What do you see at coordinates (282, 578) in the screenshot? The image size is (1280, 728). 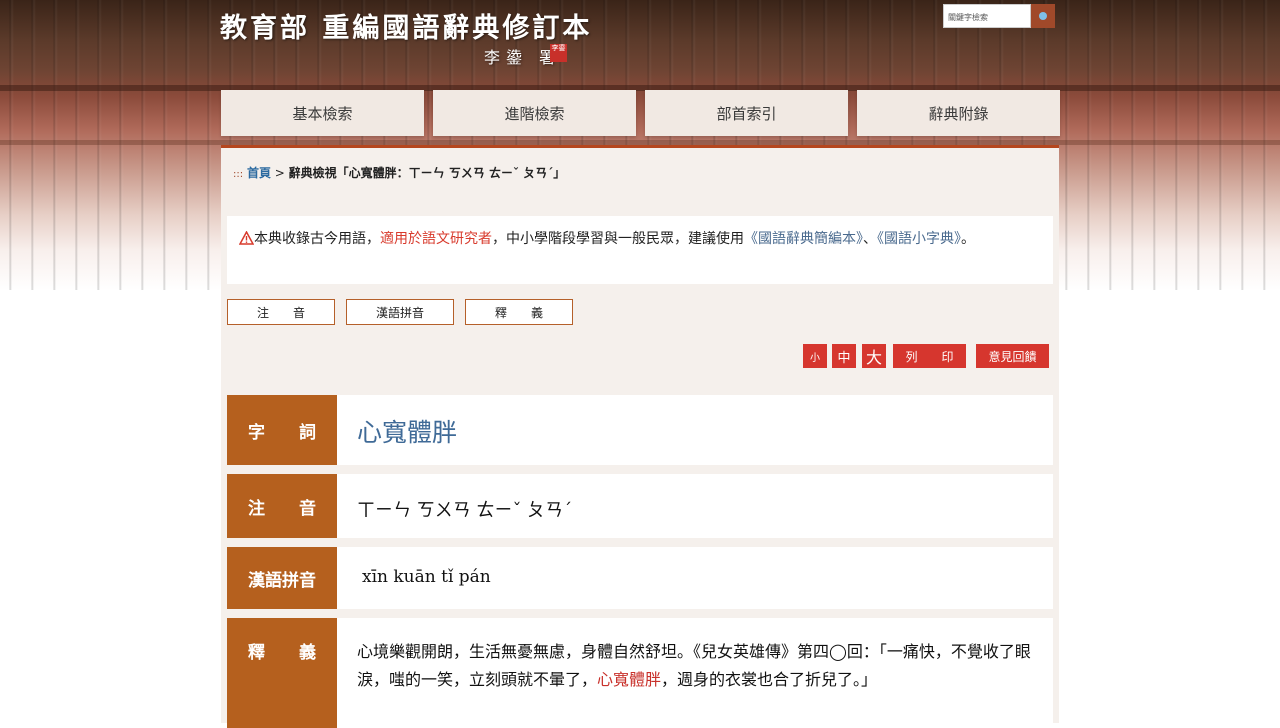 I see `pinyin-label: 漢語拼音` at bounding box center [282, 578].